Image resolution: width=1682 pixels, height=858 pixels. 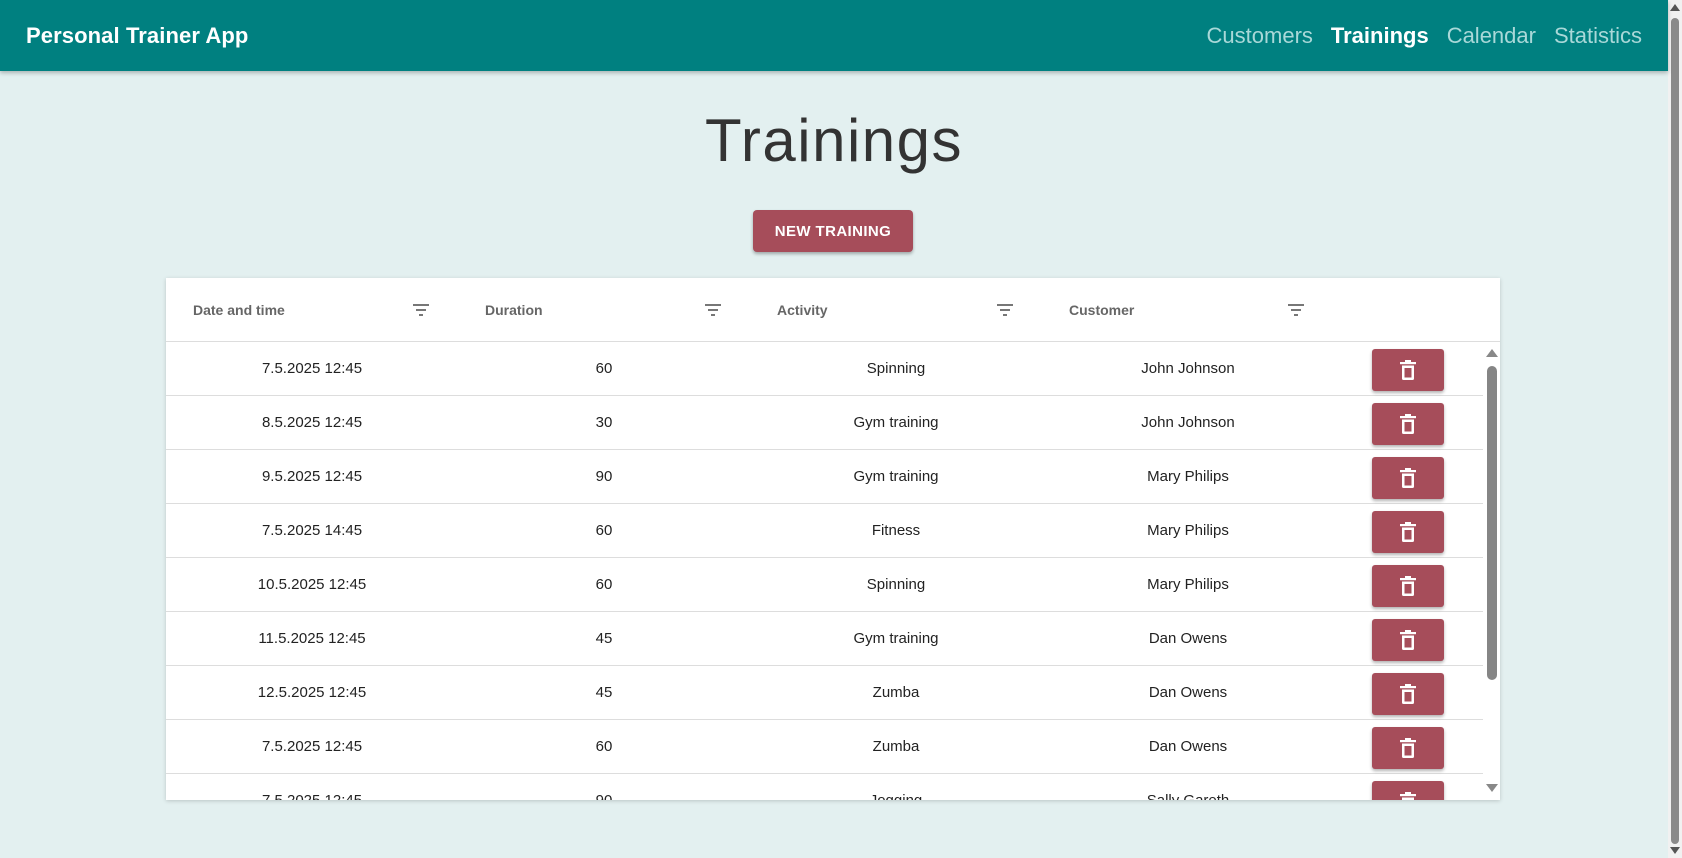 What do you see at coordinates (1188, 787) in the screenshot?
I see `cell-customer: Sally Gareth` at bounding box center [1188, 787].